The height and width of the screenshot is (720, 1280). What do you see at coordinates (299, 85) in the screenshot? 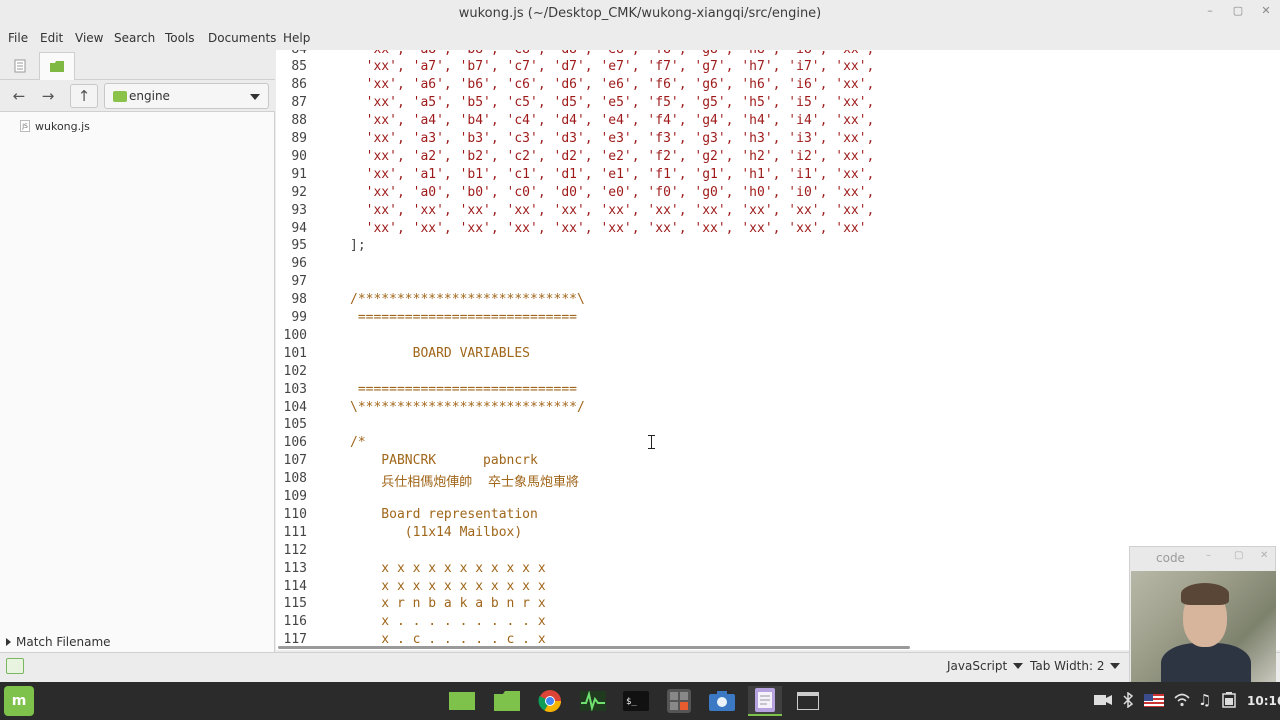
I see `line-number: 86` at bounding box center [299, 85].